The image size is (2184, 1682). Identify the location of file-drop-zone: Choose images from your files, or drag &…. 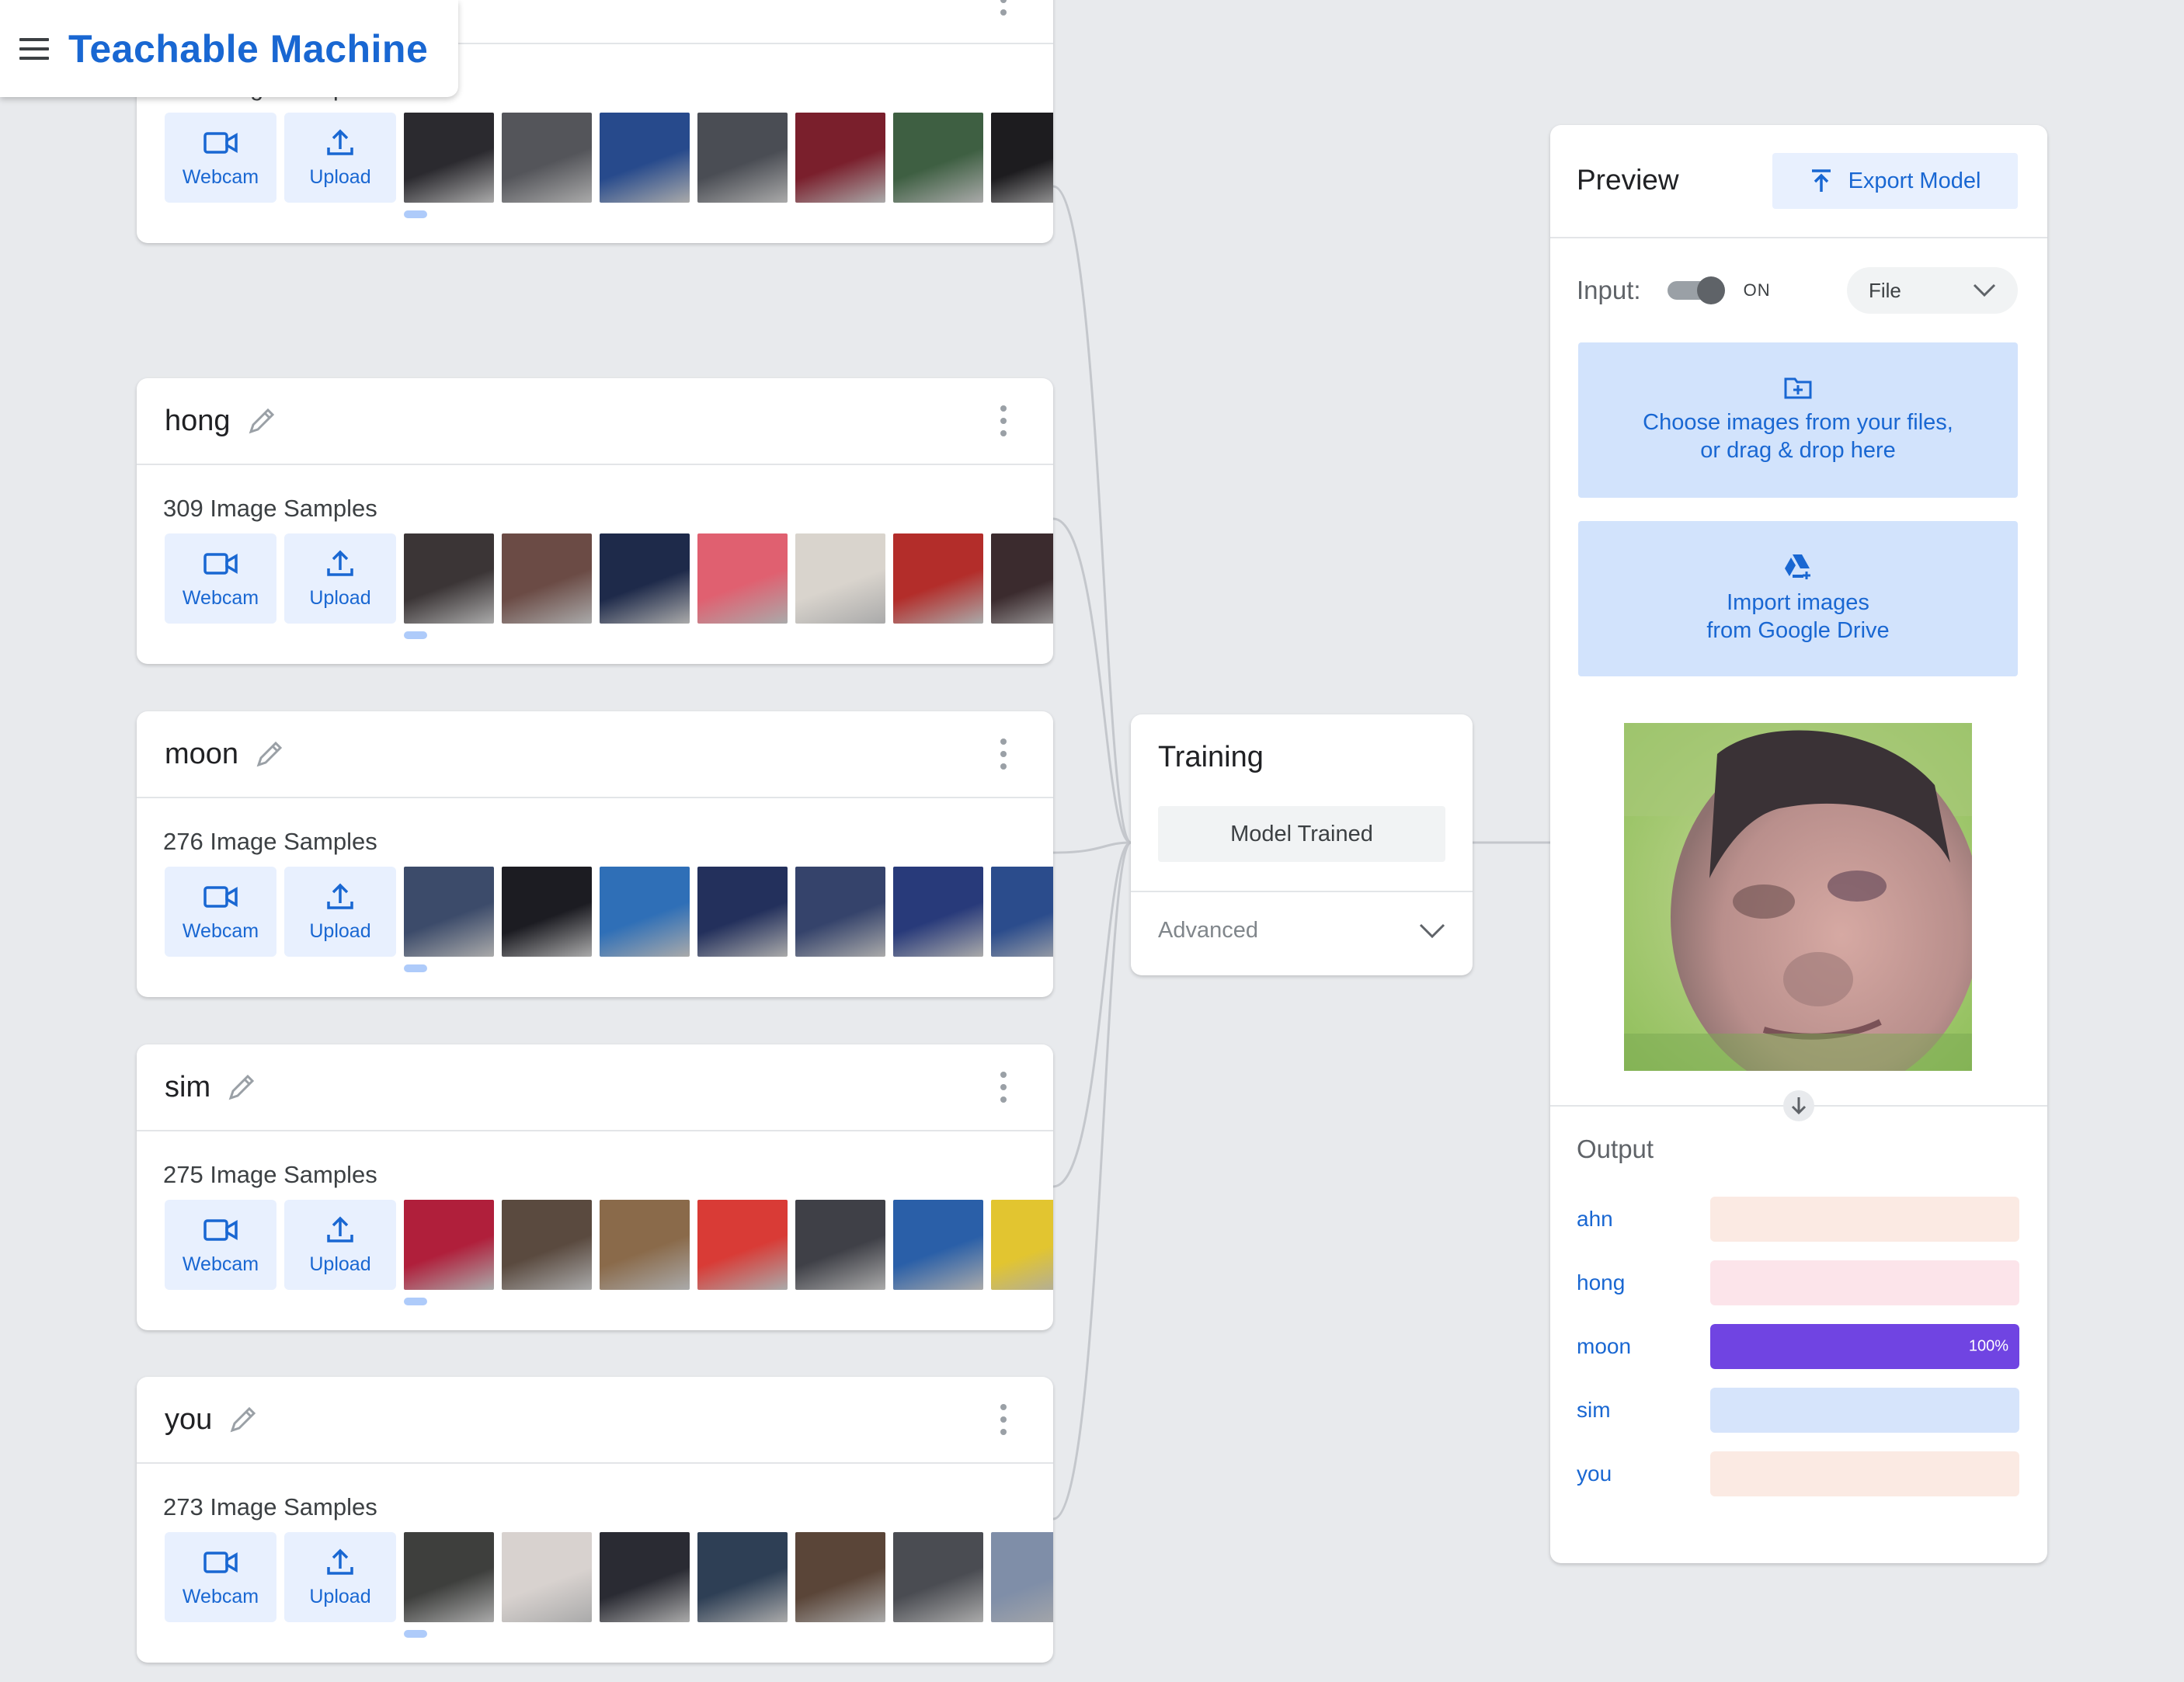
(1798, 420).